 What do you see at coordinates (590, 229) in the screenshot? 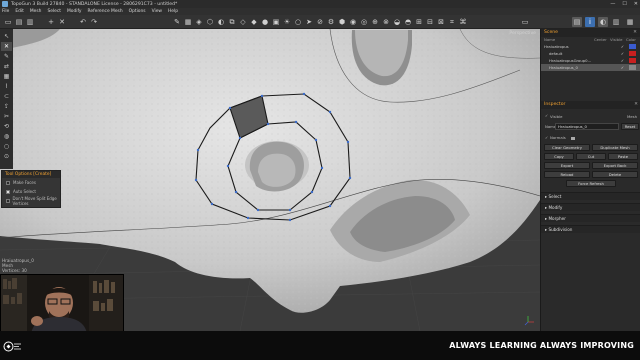
I see `section-subdivision: ▸ Subdivision` at bounding box center [590, 229].